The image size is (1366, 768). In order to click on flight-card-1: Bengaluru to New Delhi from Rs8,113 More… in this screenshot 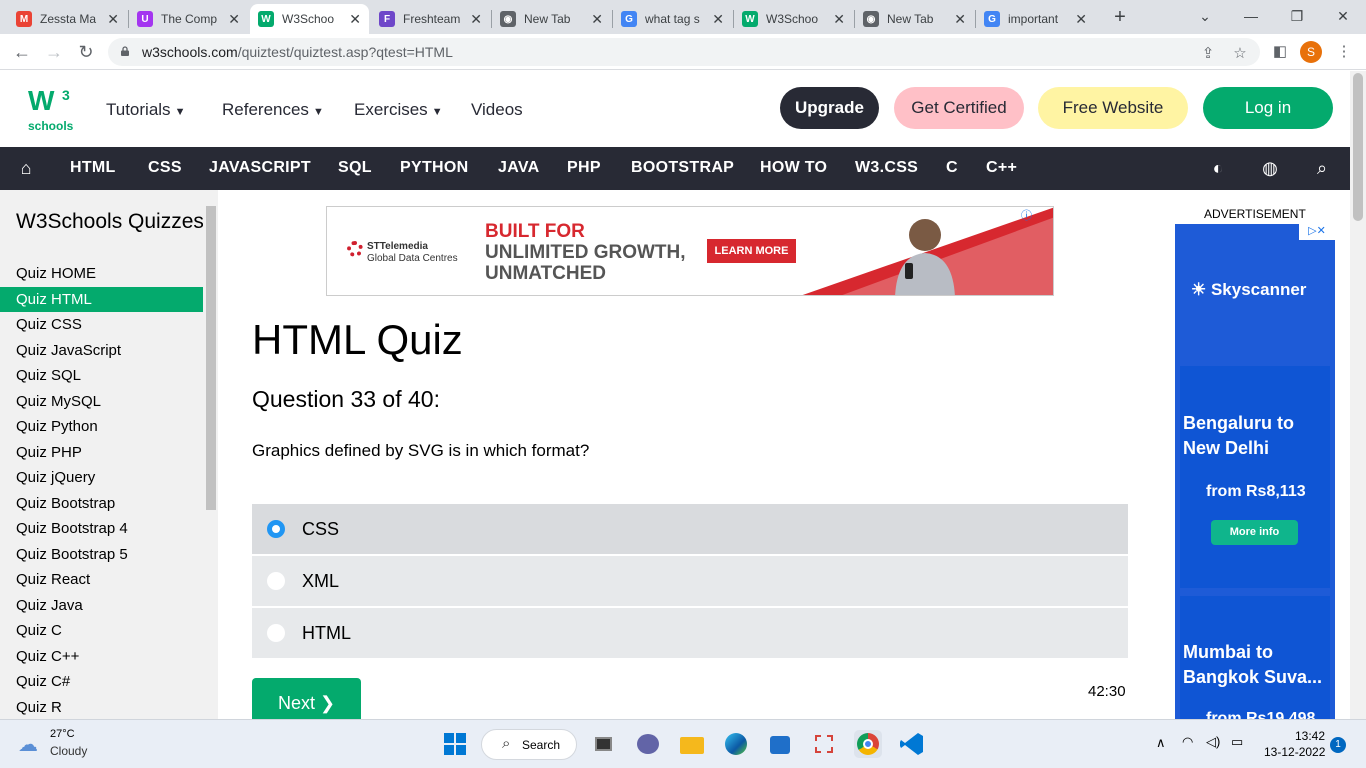, I will do `click(1255, 477)`.